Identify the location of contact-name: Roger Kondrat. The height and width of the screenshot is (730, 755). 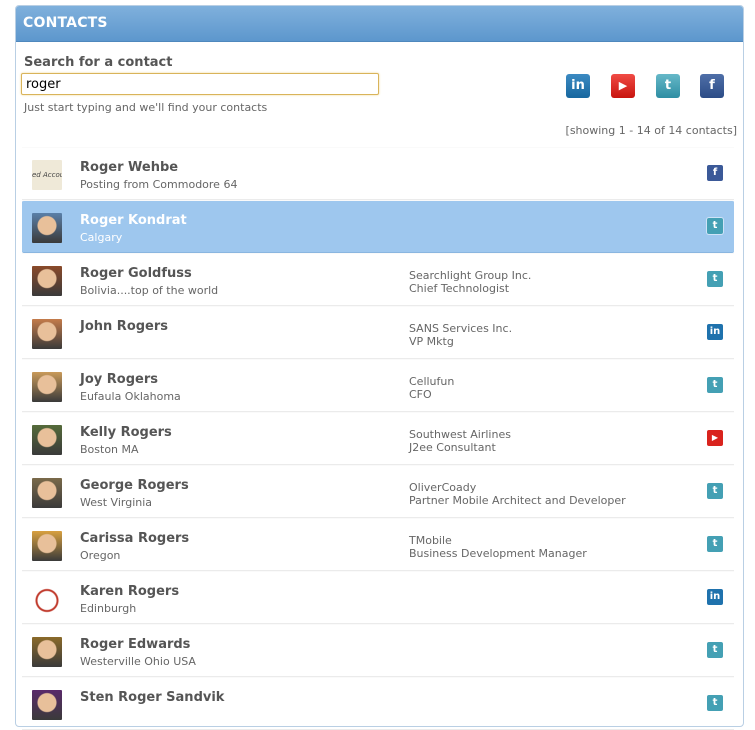
(133, 220).